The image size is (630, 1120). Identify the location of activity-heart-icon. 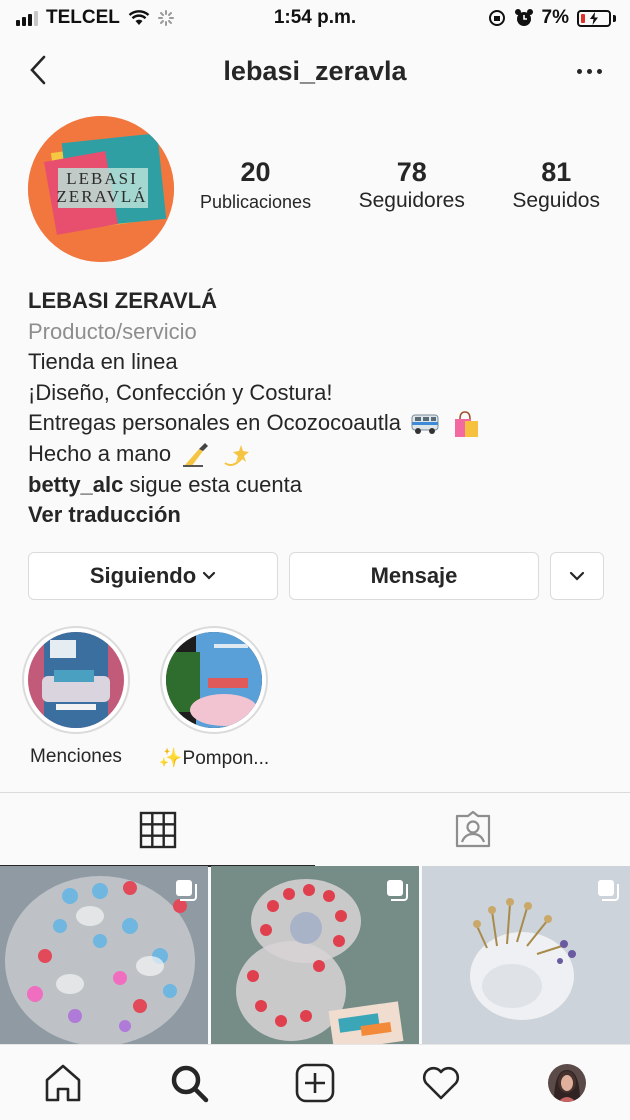
(441, 1082).